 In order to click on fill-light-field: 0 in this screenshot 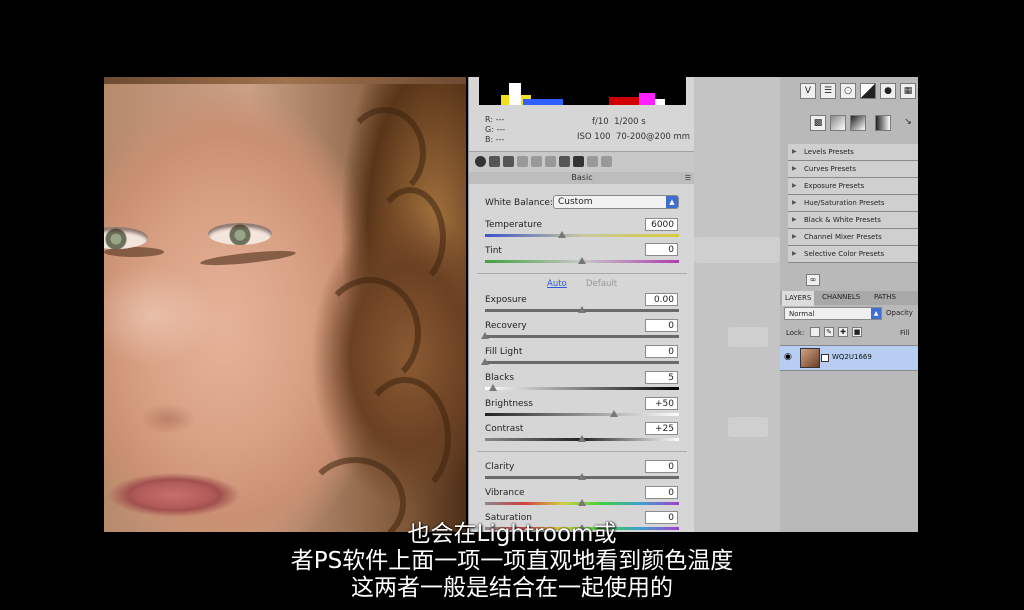, I will do `click(661, 351)`.